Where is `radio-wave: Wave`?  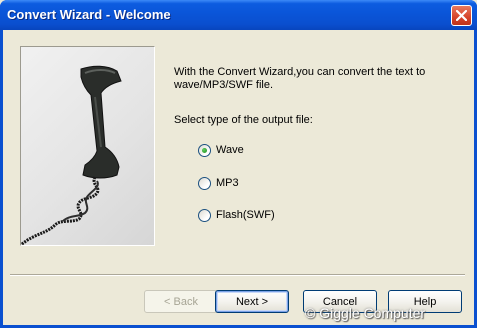 radio-wave: Wave is located at coordinates (221, 150).